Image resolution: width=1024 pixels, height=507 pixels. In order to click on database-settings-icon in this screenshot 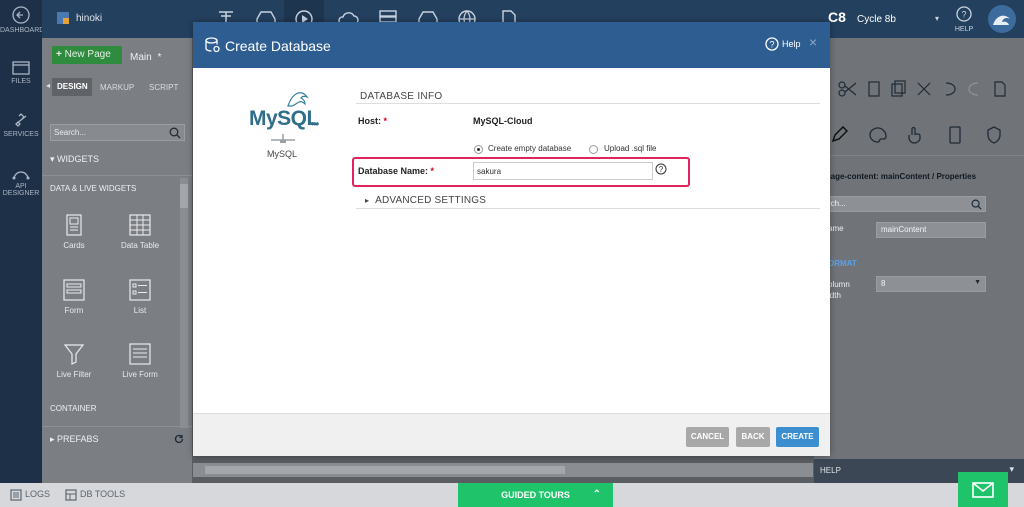, I will do `click(212, 45)`.